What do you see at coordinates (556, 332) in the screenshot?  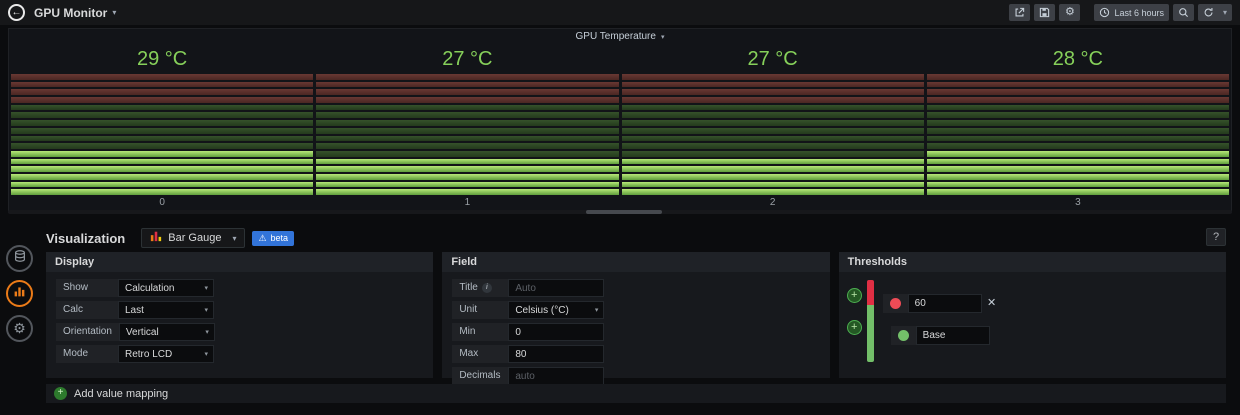 I see `min-input` at bounding box center [556, 332].